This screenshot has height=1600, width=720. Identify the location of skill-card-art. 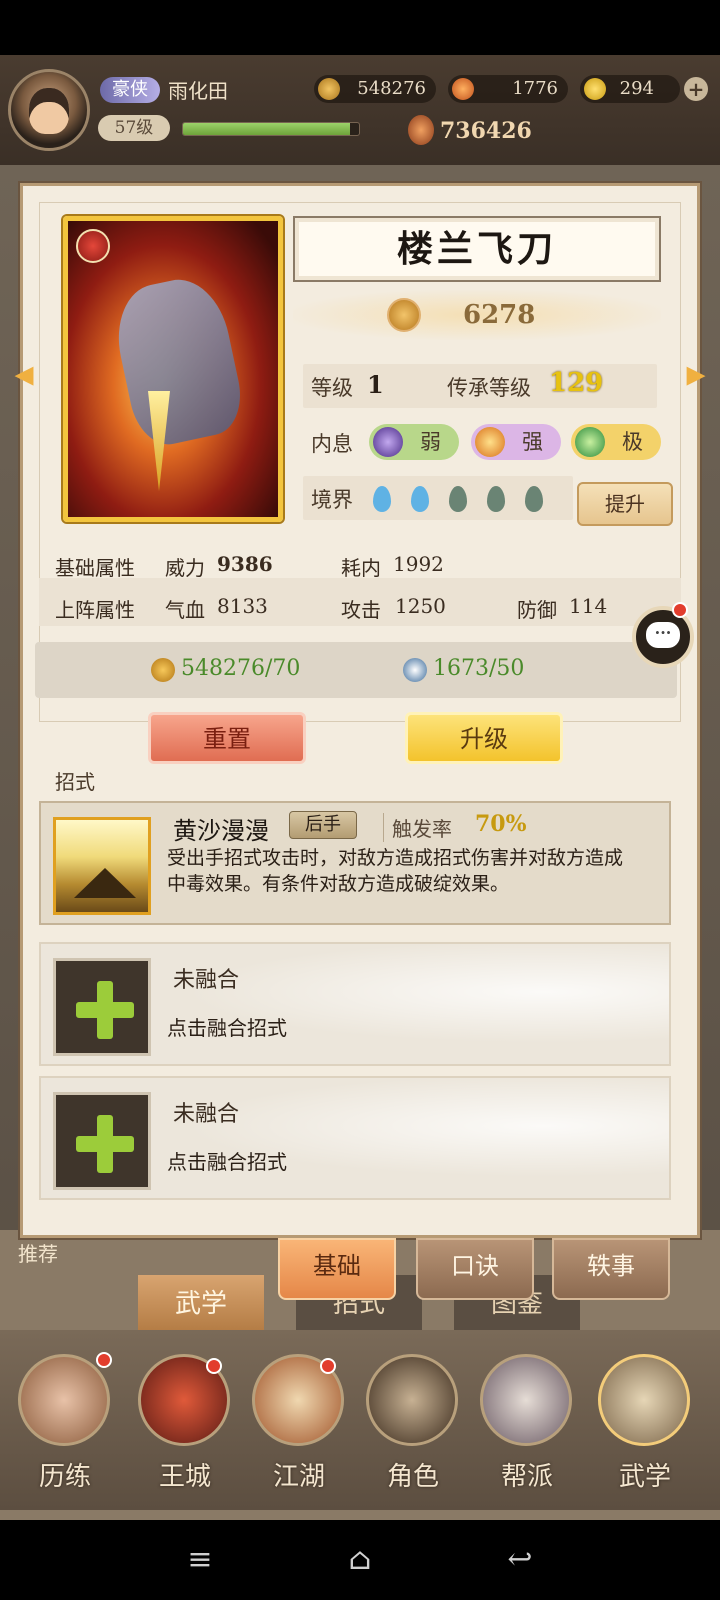
(173, 369).